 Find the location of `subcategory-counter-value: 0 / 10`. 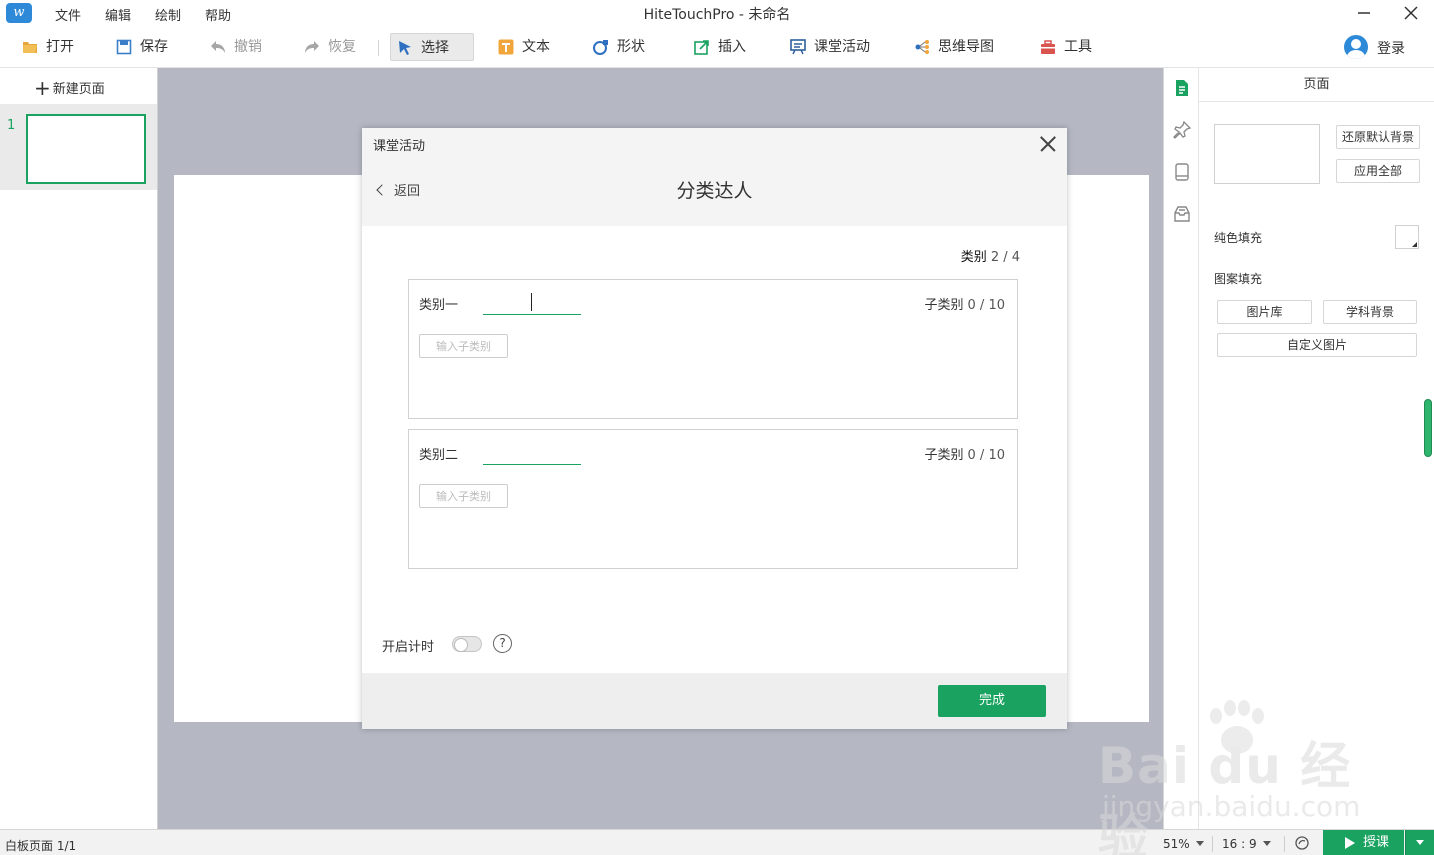

subcategory-counter-value: 0 / 10 is located at coordinates (986, 455).